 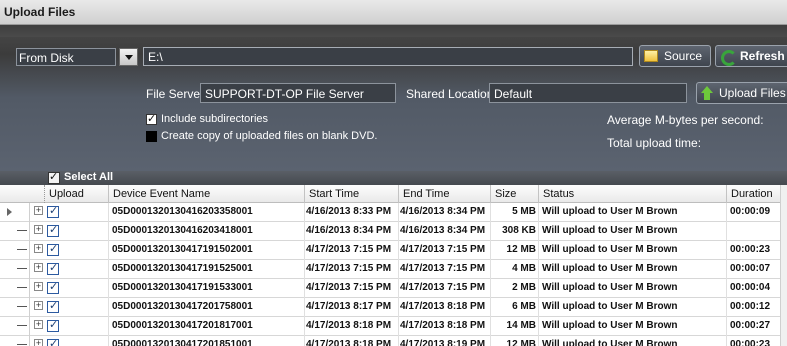 What do you see at coordinates (128, 57) in the screenshot?
I see `chevron-down-icon` at bounding box center [128, 57].